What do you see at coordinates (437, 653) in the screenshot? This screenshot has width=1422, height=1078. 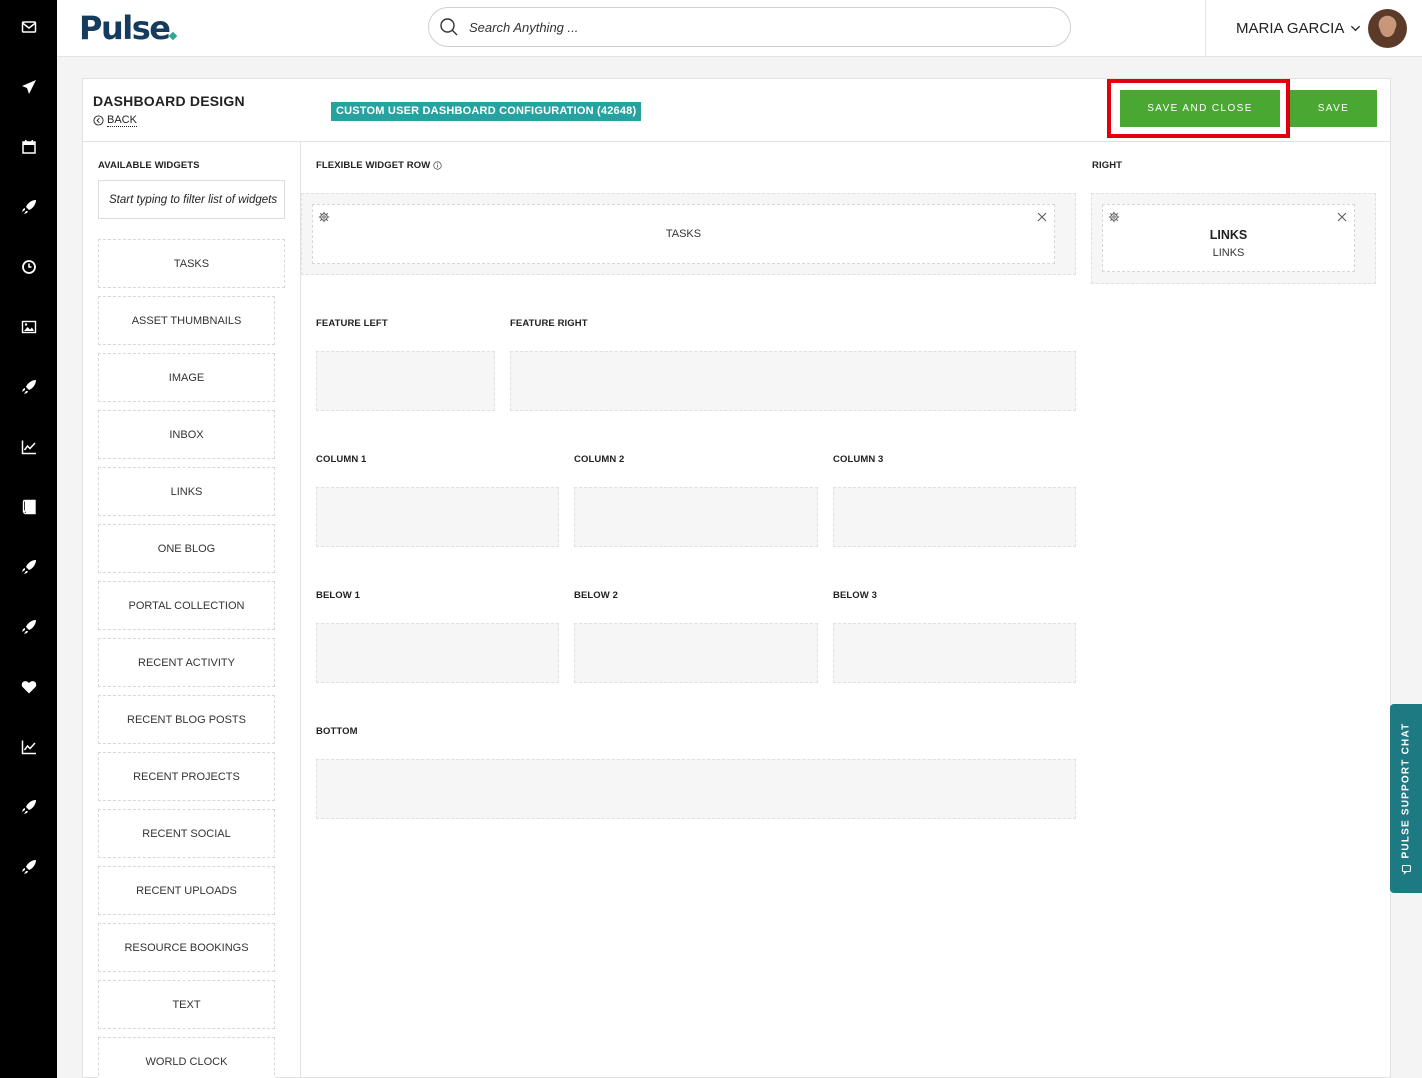 I see `below-1-zone` at bounding box center [437, 653].